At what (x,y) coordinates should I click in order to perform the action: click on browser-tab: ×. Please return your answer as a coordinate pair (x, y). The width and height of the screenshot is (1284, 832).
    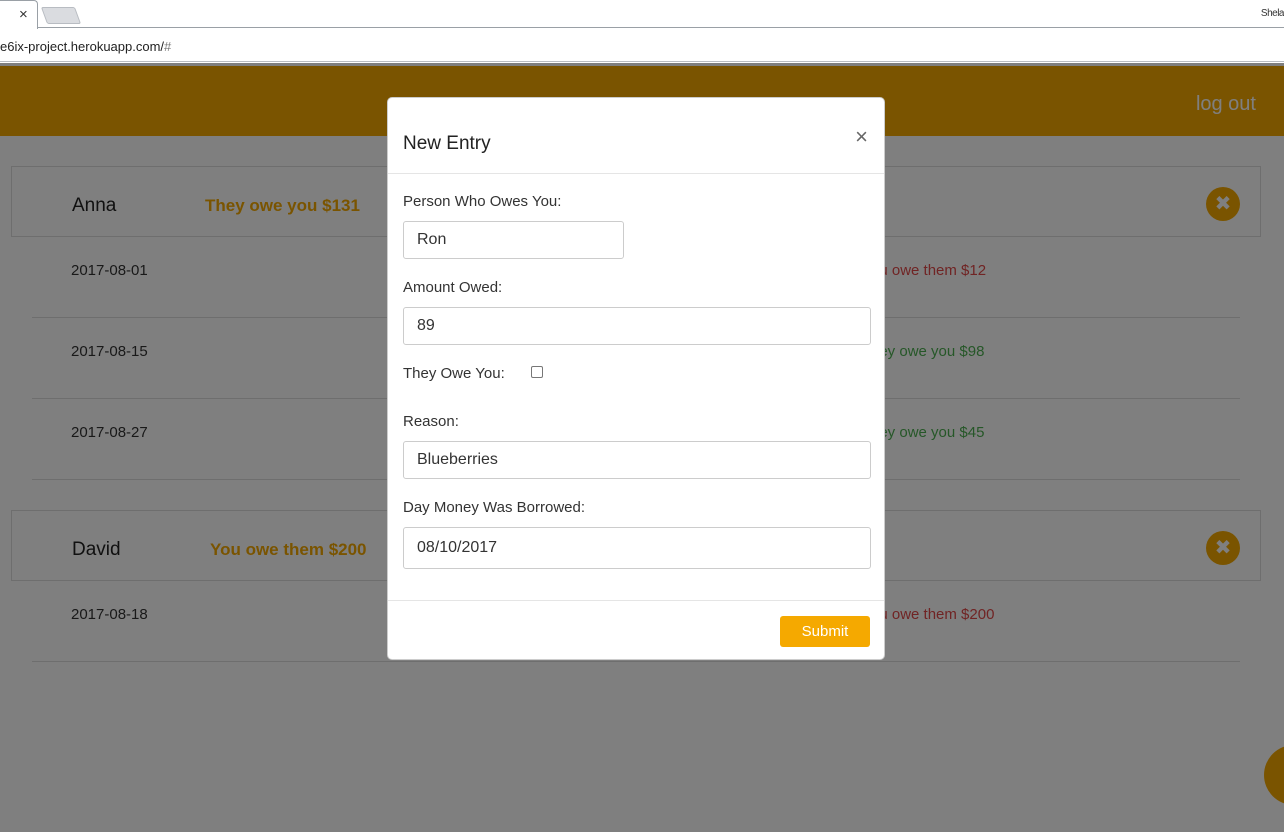
    Looking at the image, I should click on (19, 14).